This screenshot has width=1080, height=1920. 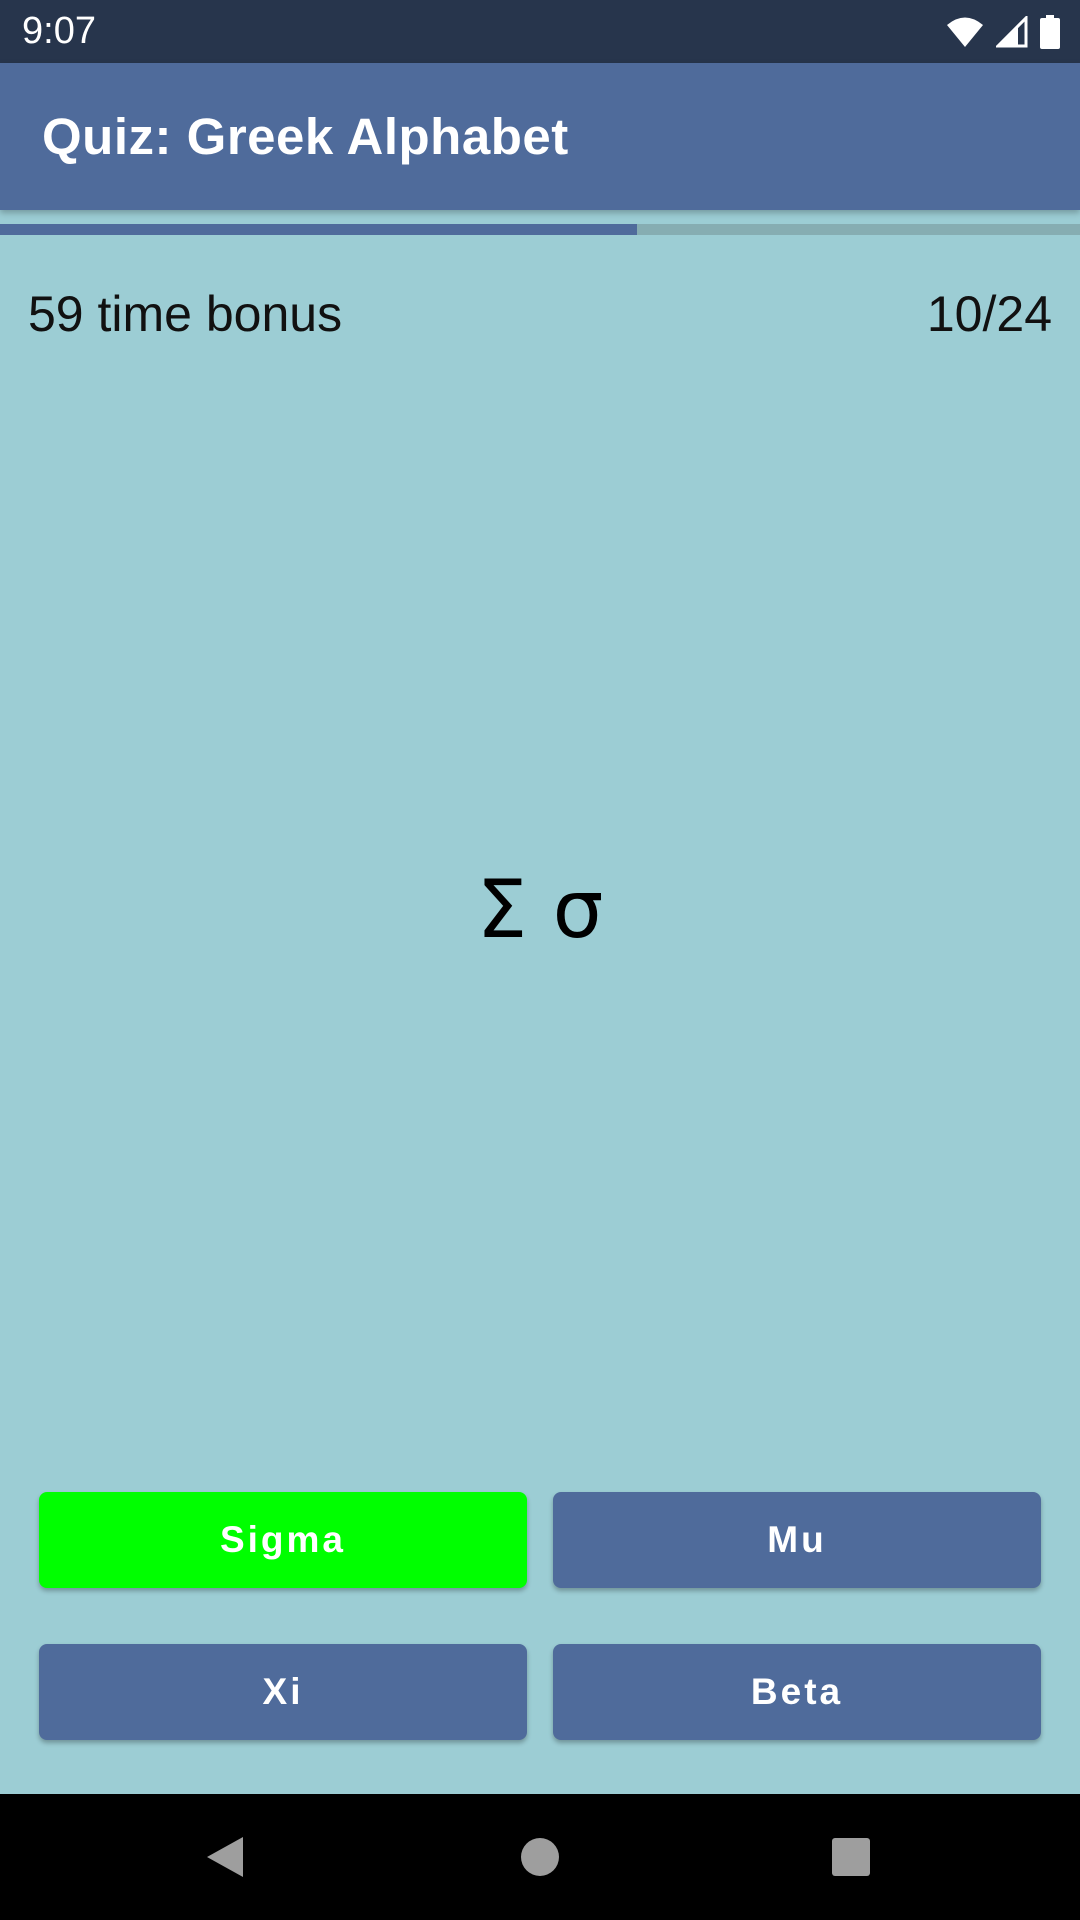 I want to click on battery-icon, so click(x=1050, y=32).